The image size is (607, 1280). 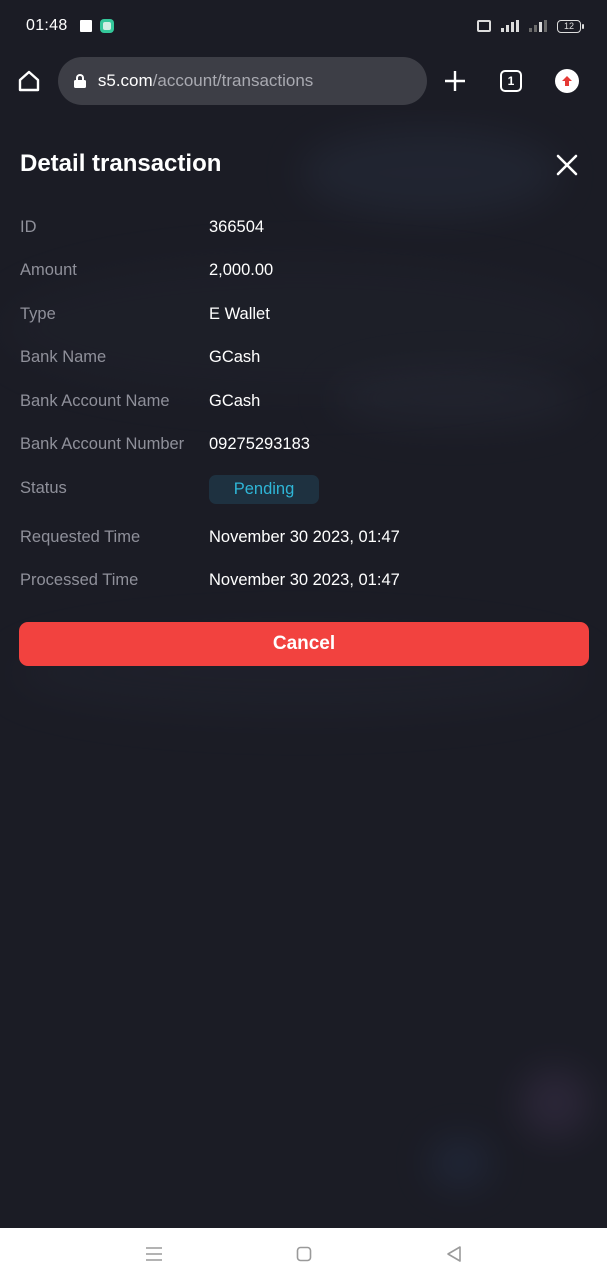 I want to click on detail-label: Amount, so click(x=48, y=270).